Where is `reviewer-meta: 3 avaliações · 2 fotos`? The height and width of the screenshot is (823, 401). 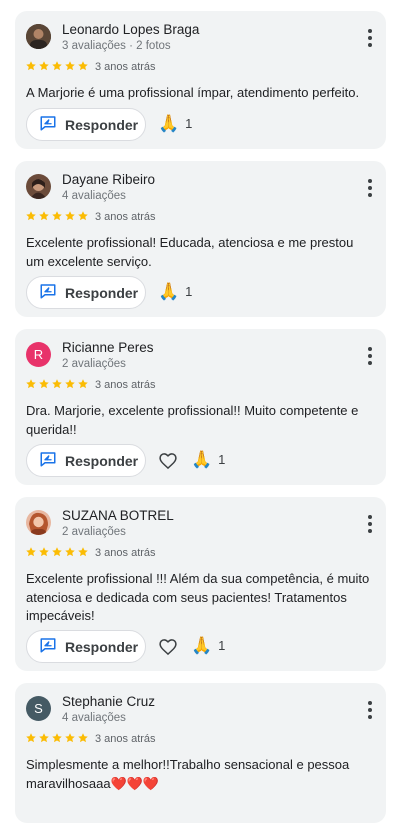 reviewer-meta: 3 avaliações · 2 fotos is located at coordinates (116, 46).